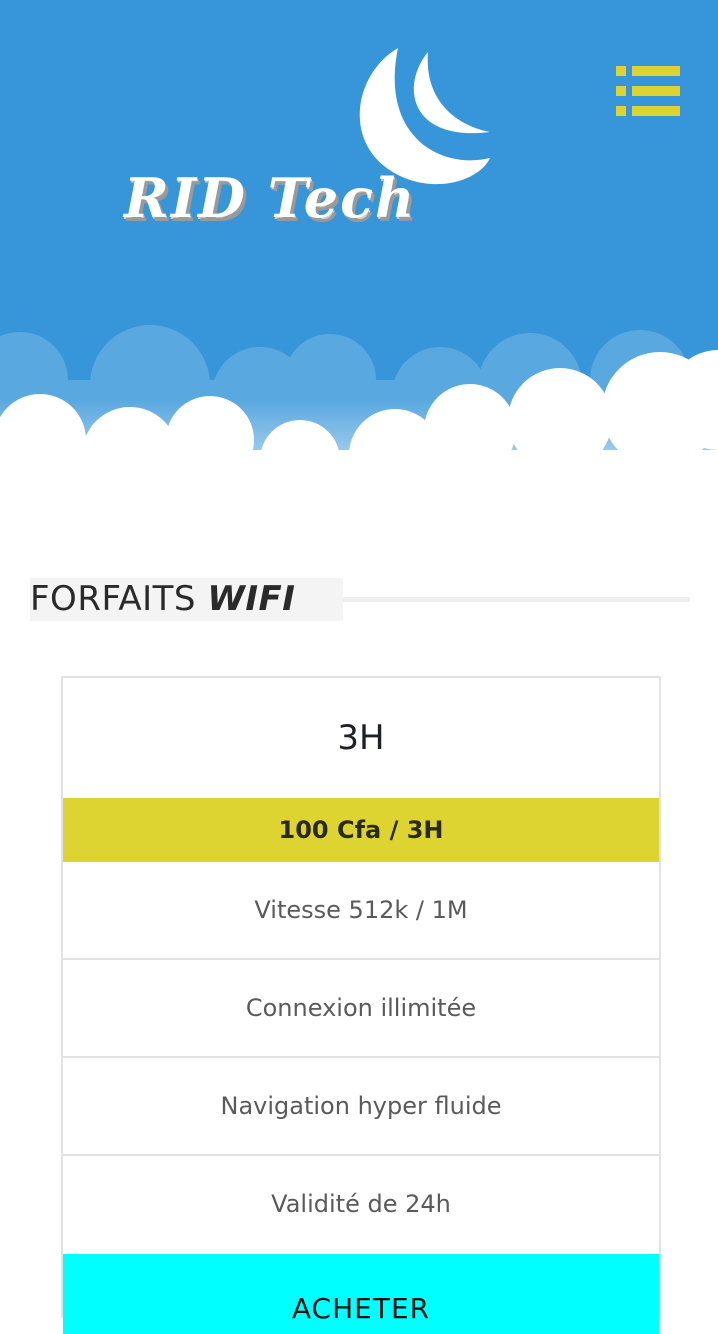 The width and height of the screenshot is (718, 1334). What do you see at coordinates (361, 1105) in the screenshot?
I see `feature-item: Navigation hyper fluide` at bounding box center [361, 1105].